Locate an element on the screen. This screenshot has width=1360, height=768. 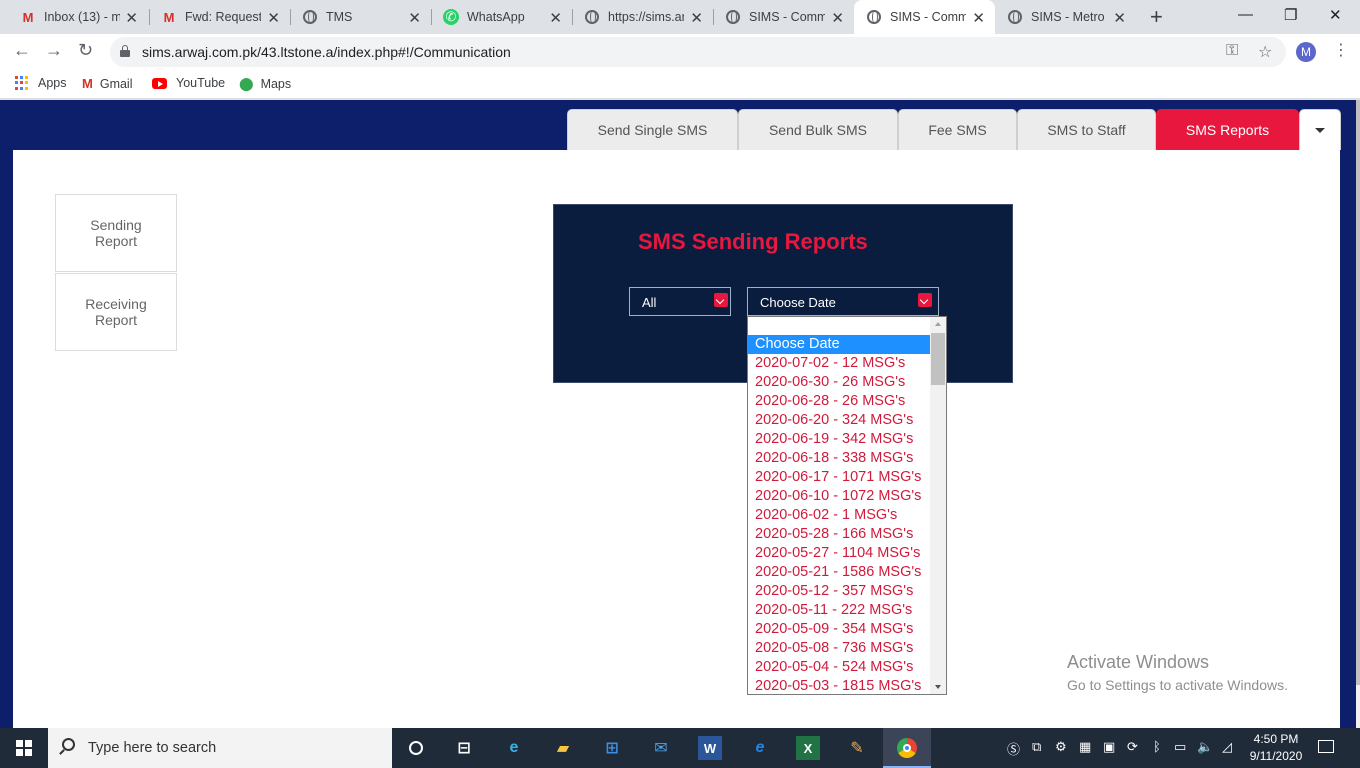
page-scrollbar is located at coordinates (1358, 414).